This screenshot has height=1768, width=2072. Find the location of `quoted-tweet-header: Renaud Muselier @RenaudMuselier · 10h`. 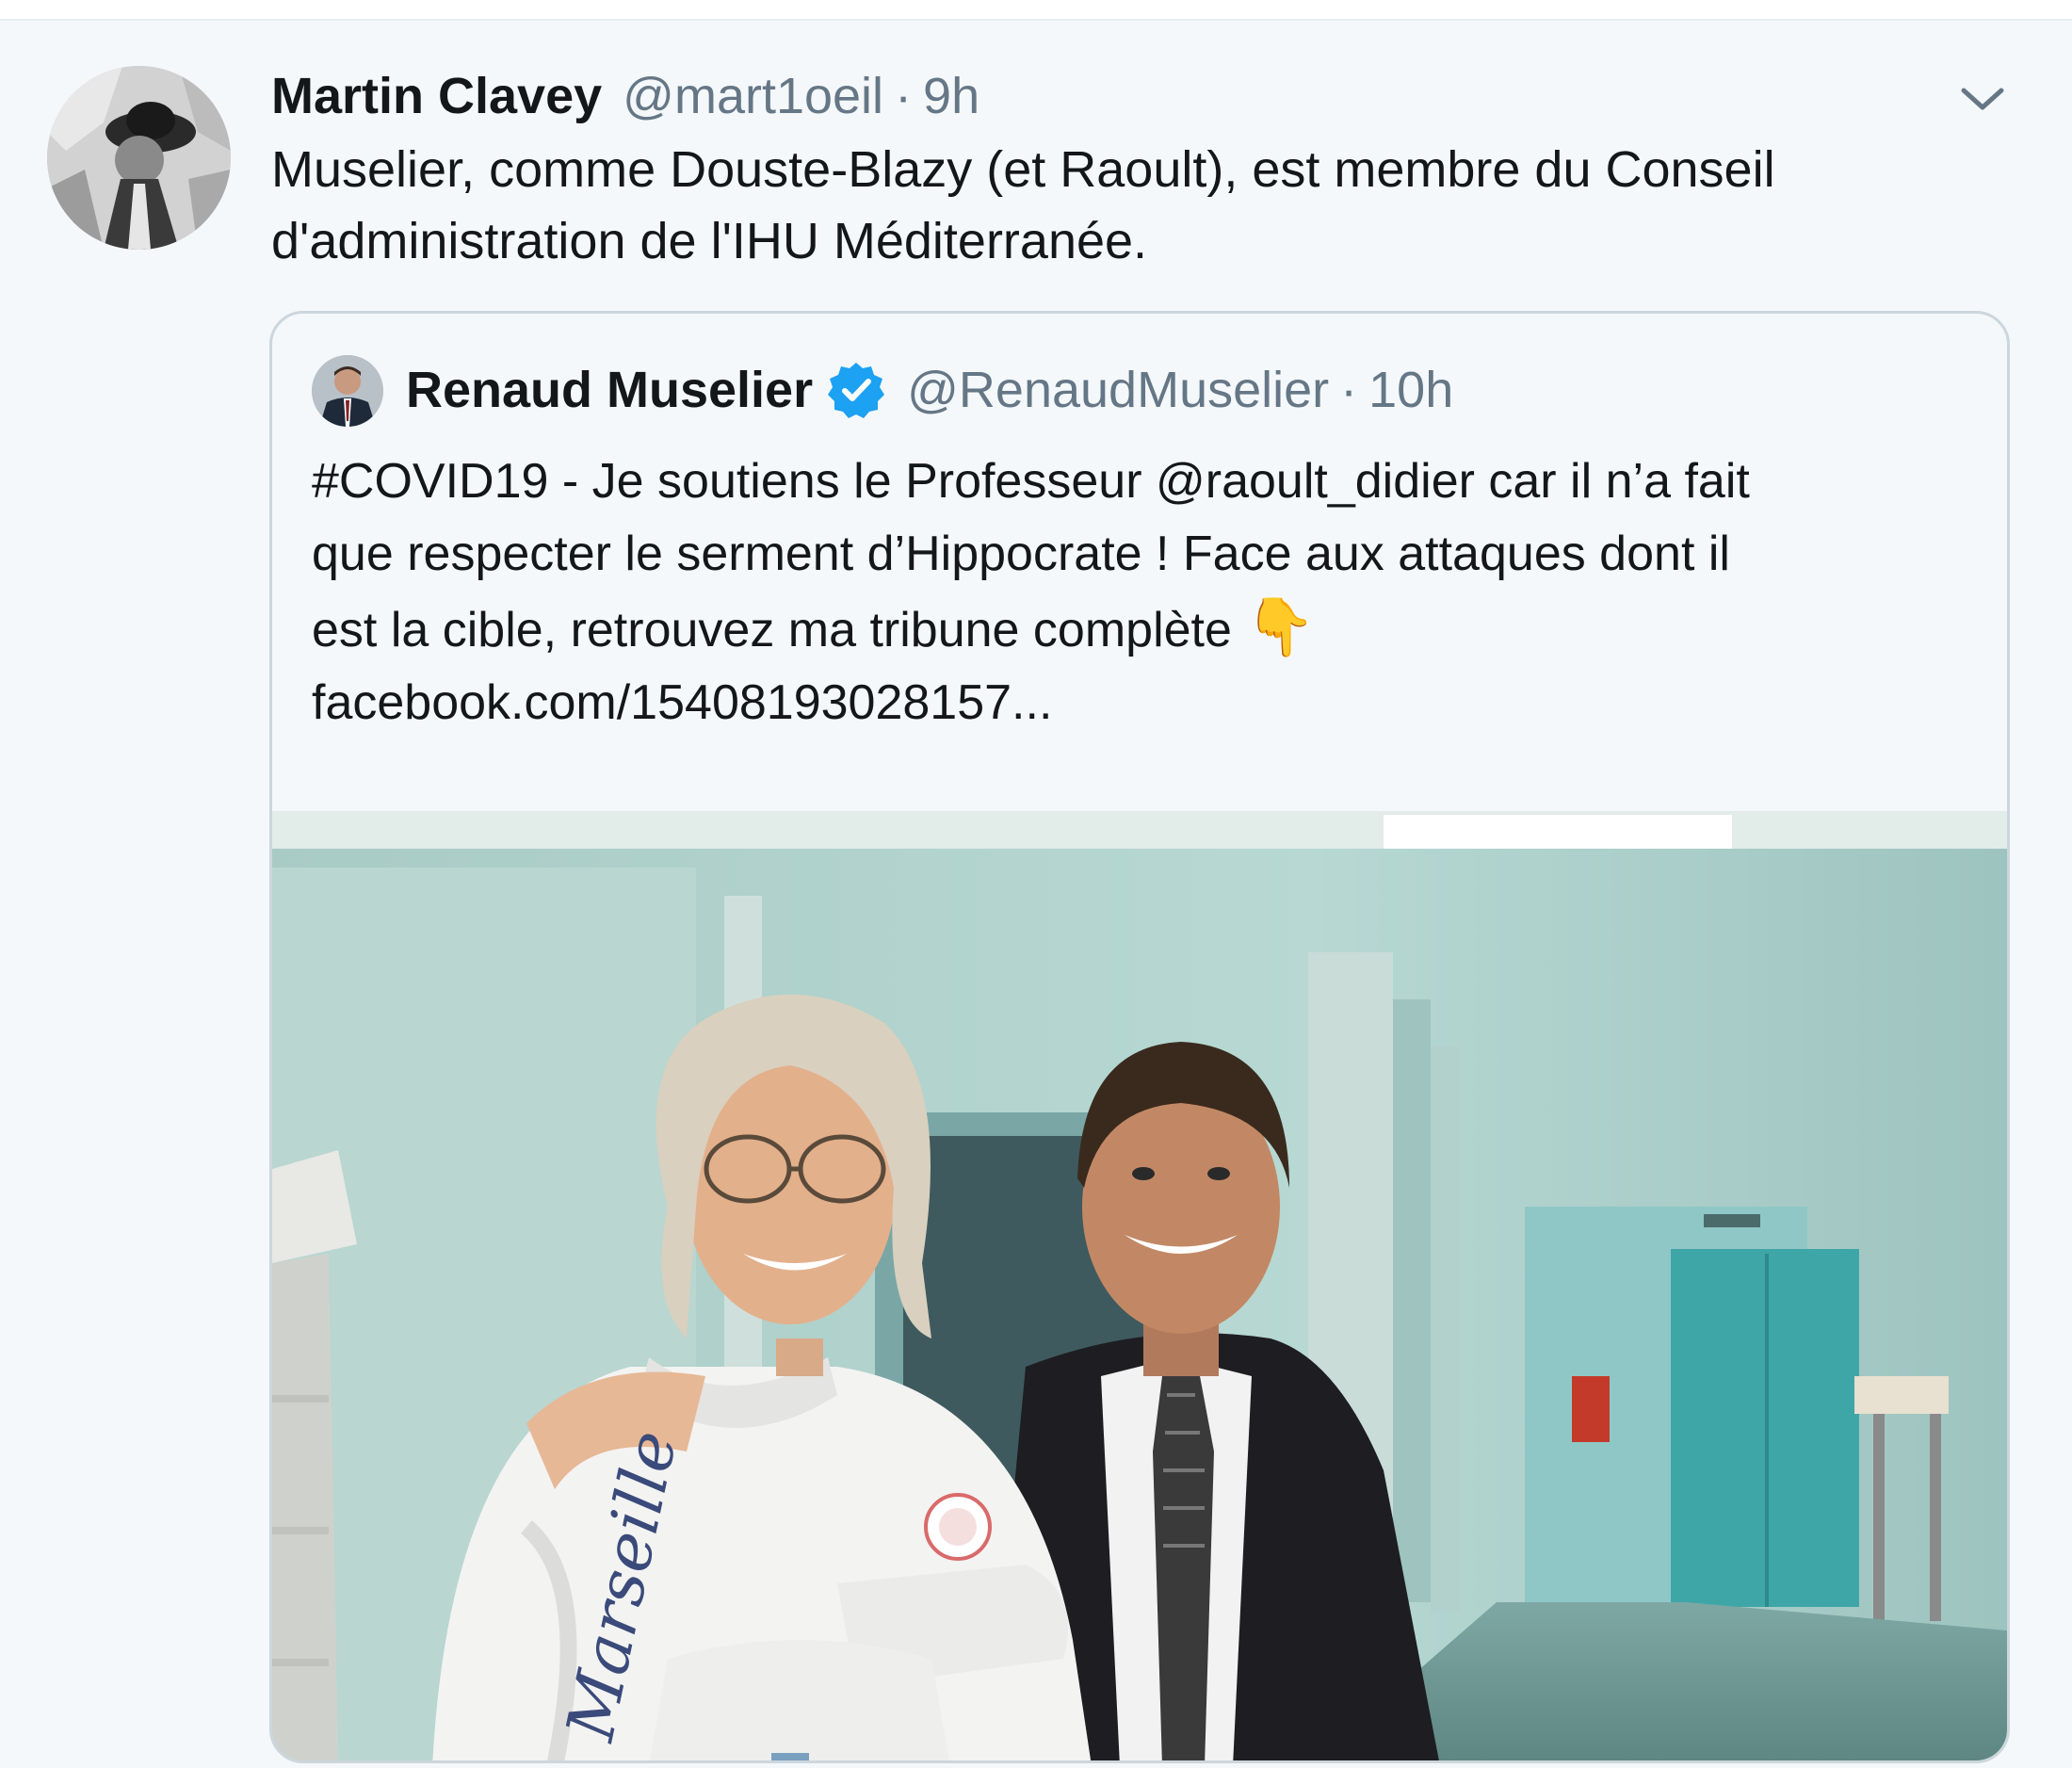

quoted-tweet-header: Renaud Muselier @RenaudMuselier · 10h is located at coordinates (930, 390).